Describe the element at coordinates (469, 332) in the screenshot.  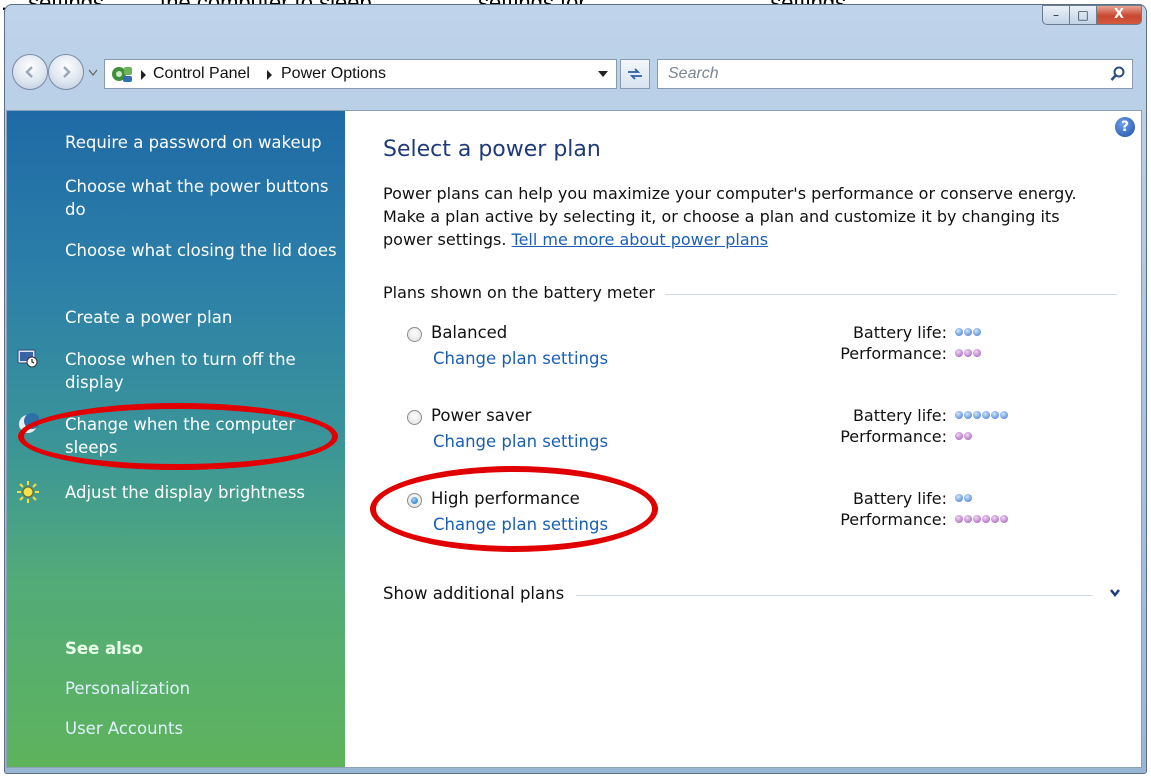
I see `plan-name: Balanced` at that location.